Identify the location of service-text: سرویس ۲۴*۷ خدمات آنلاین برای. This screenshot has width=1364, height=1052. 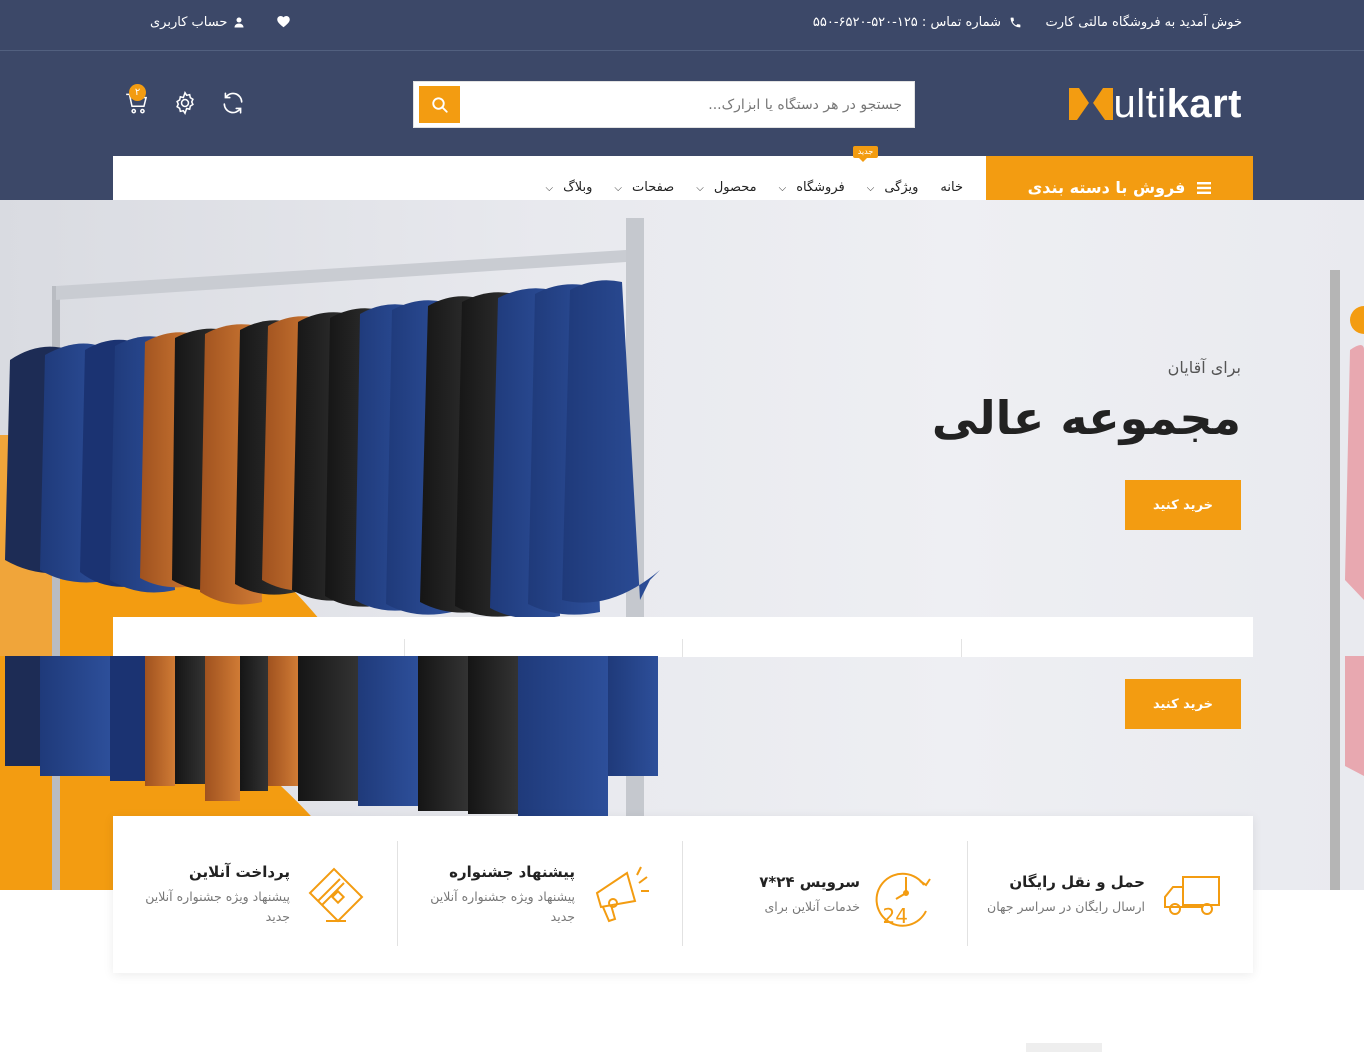
(809, 895).